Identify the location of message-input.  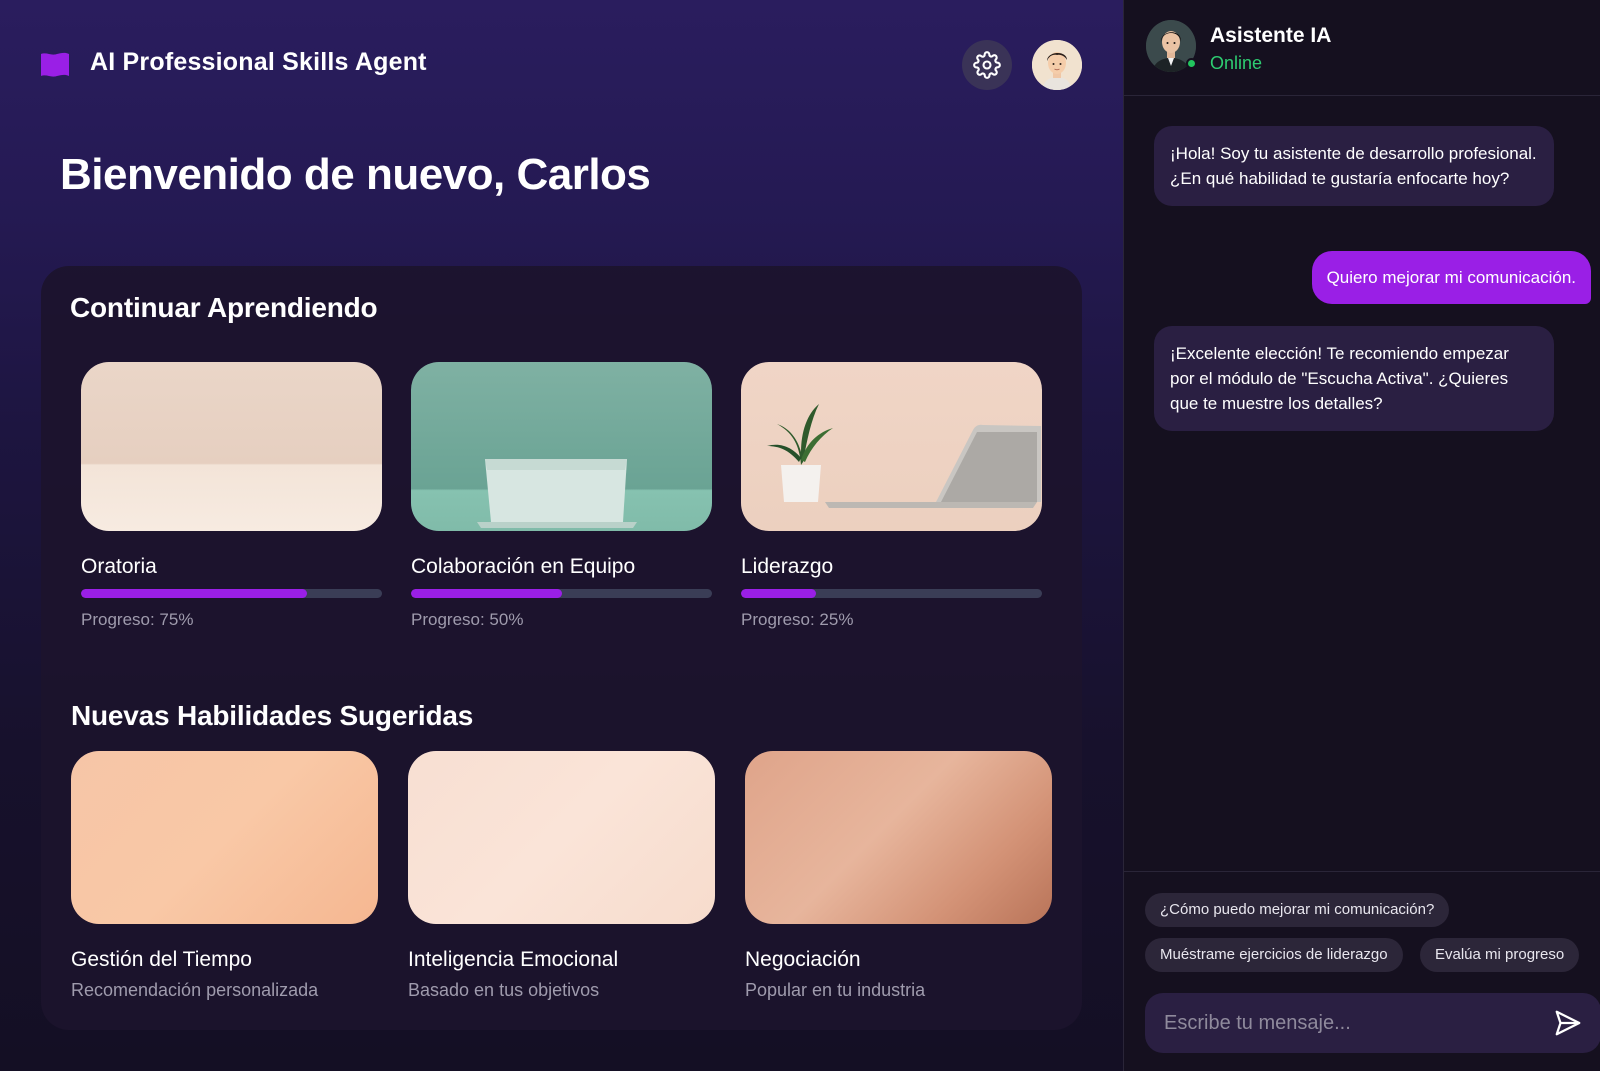
(1345, 1023).